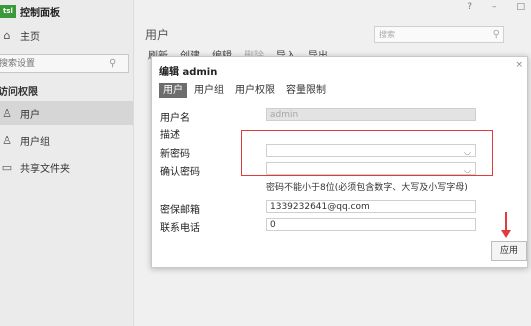 This screenshot has height=326, width=531. I want to click on description-label: 描述, so click(170, 135).